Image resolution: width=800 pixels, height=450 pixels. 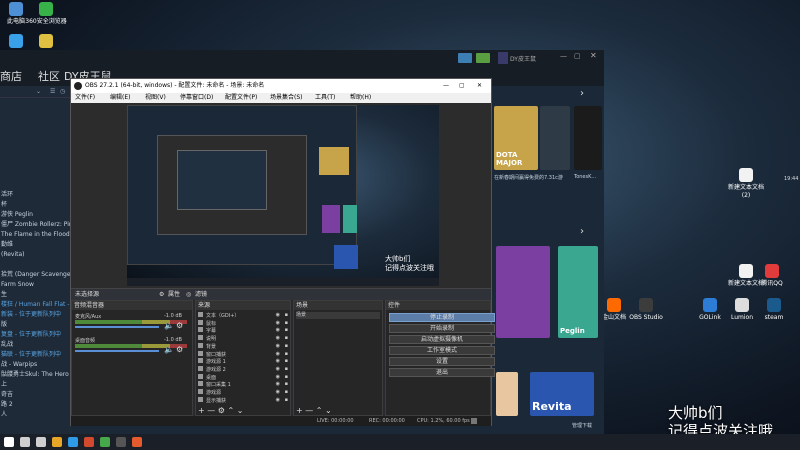 I want to click on menu-item: 工具(T), so click(x=325, y=98).